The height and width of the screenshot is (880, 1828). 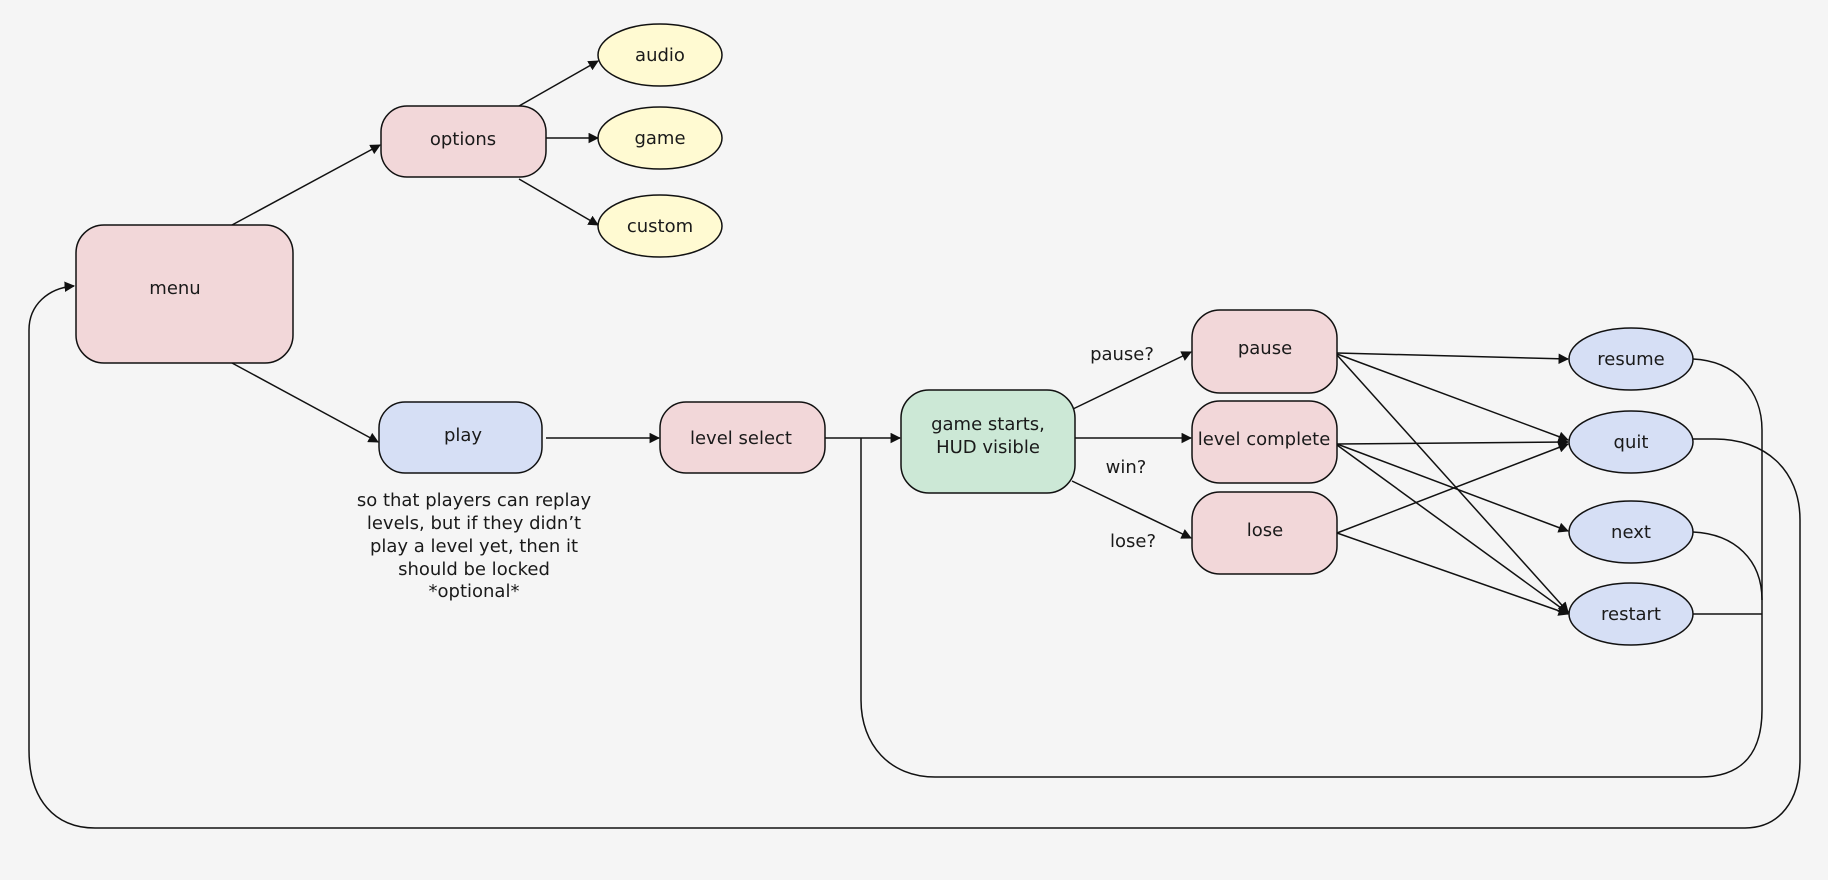 What do you see at coordinates (1265, 530) in the screenshot?
I see `node-lose-label: lose` at bounding box center [1265, 530].